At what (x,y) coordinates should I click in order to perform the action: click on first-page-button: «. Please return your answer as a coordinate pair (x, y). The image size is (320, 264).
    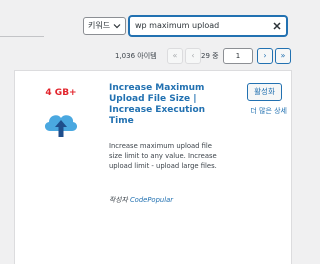
    Looking at the image, I should click on (175, 56).